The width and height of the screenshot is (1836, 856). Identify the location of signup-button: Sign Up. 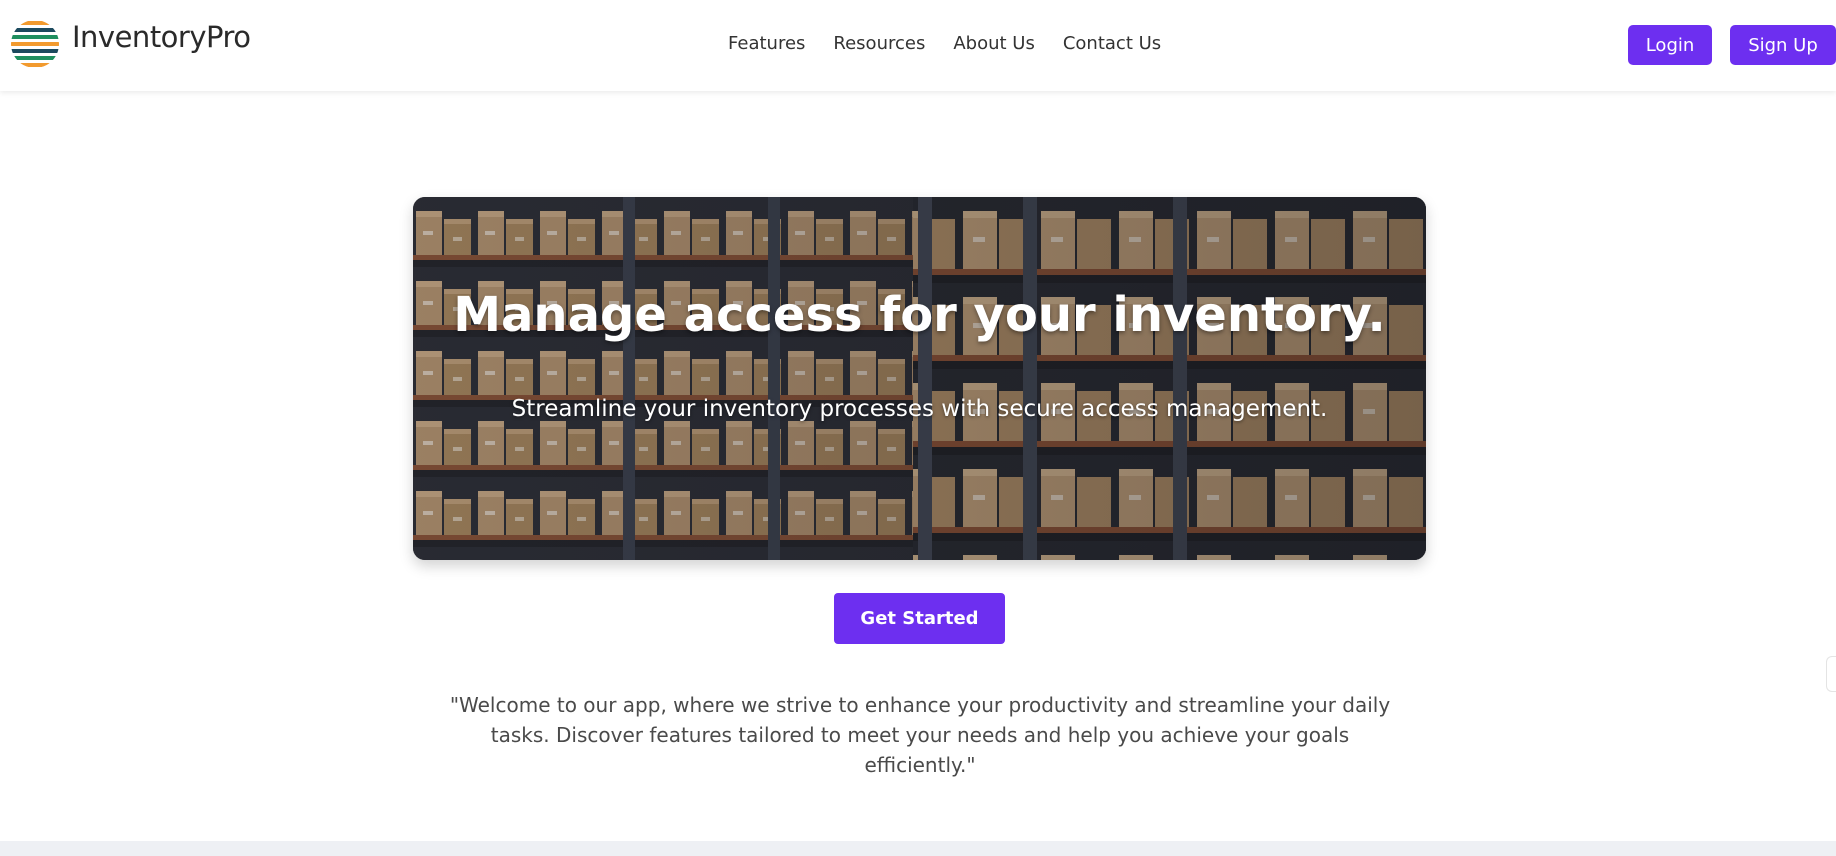
(1783, 45).